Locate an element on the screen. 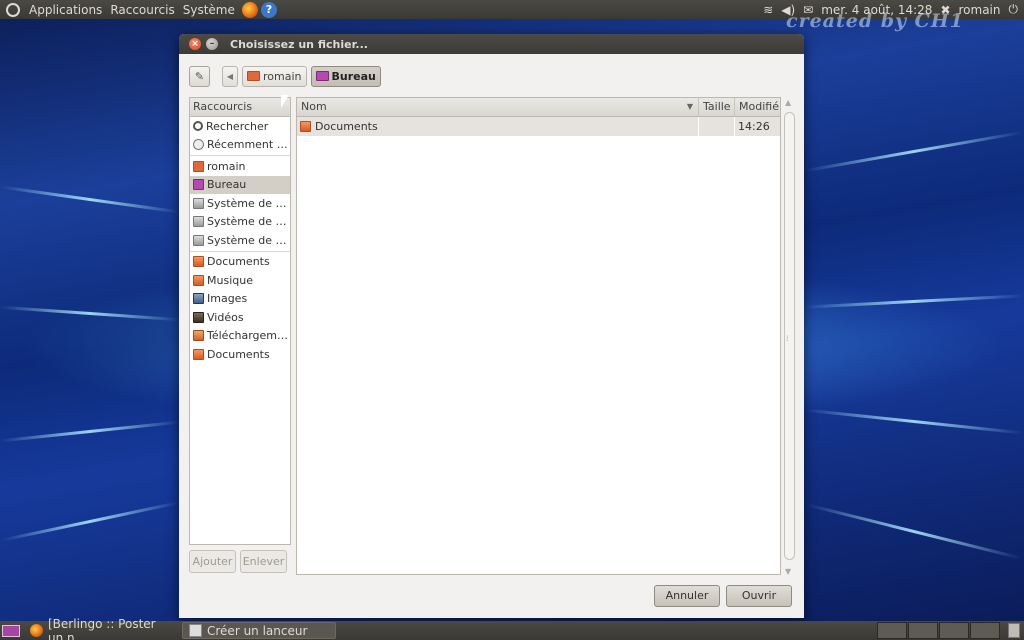 This screenshot has width=1024, height=640. scroll-down-icon: ▼ is located at coordinates (788, 571).